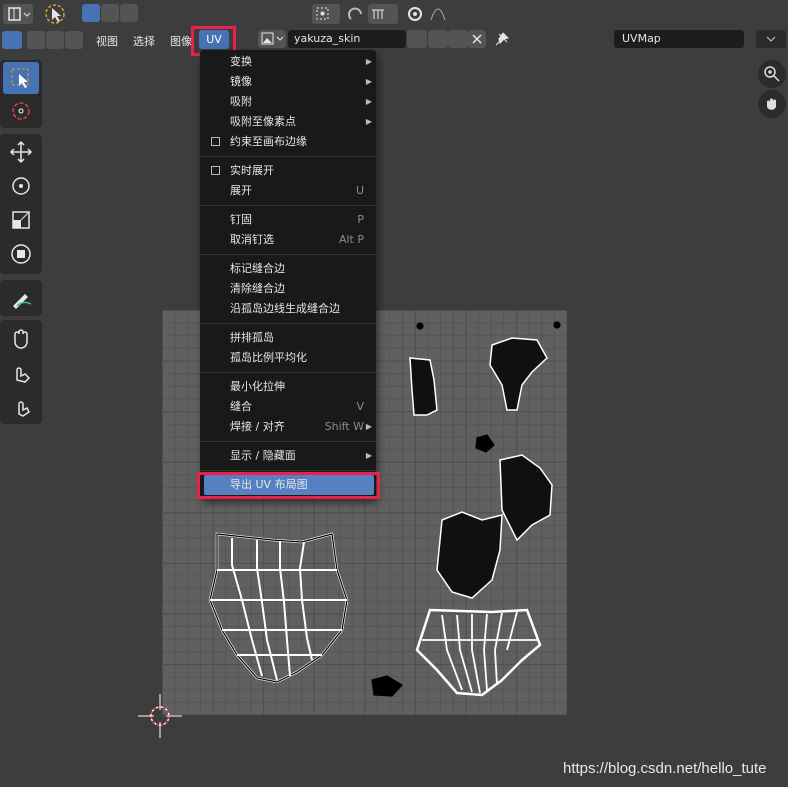  I want to click on editor-type-button, so click(18, 14).